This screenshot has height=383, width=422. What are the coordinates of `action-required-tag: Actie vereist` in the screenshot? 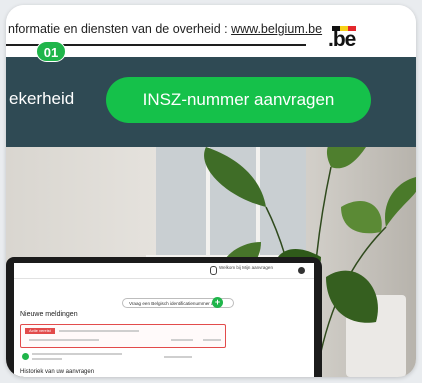 It's located at (40, 331).